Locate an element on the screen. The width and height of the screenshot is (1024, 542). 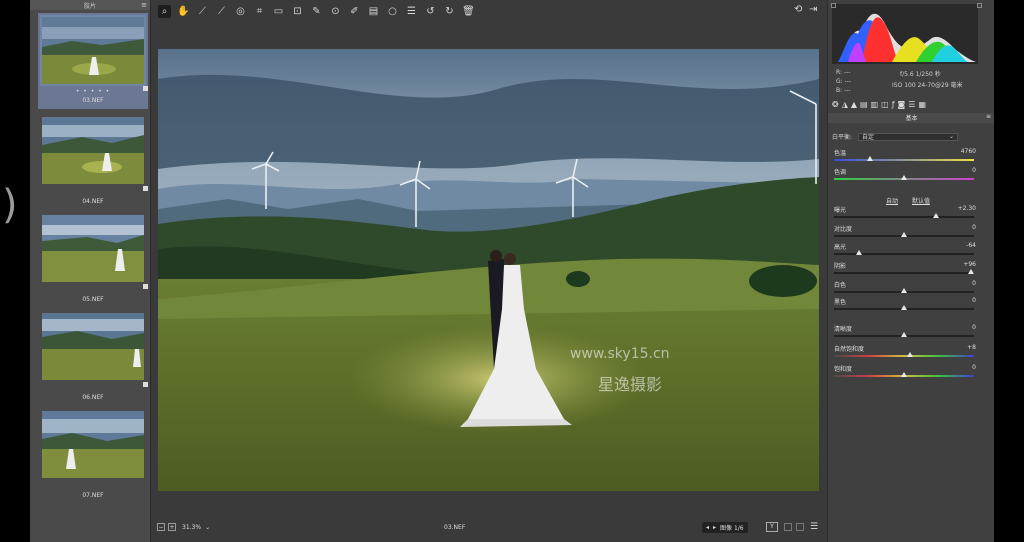
color-sampler-icon: ⟋ is located at coordinates (221, 11).